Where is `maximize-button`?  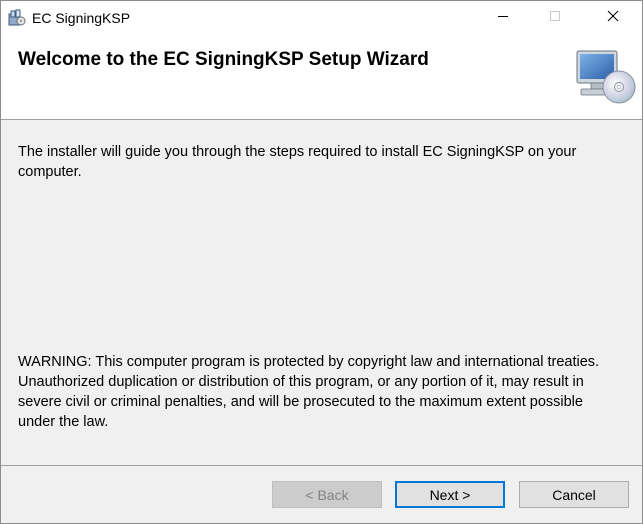
maximize-button is located at coordinates (555, 18).